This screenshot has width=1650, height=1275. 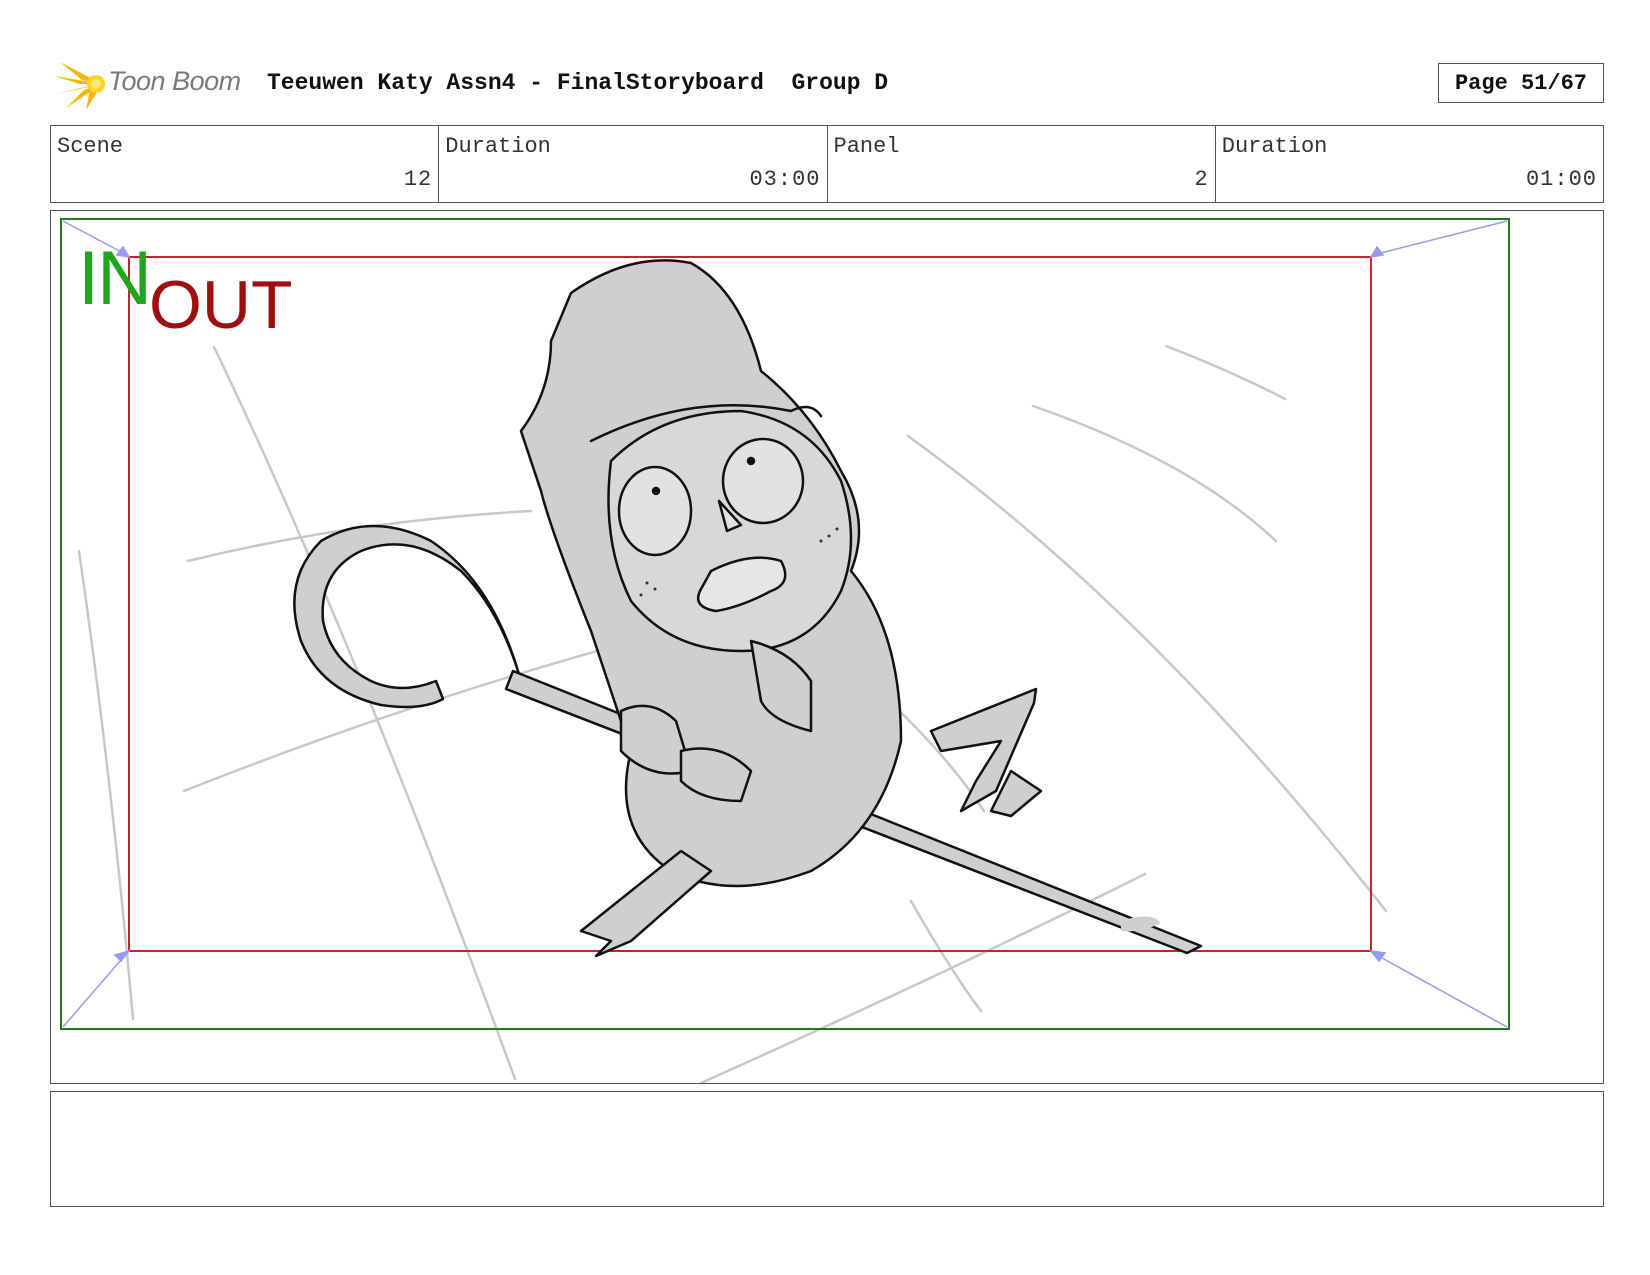 I want to click on scene-label: Scene, so click(x=90, y=146).